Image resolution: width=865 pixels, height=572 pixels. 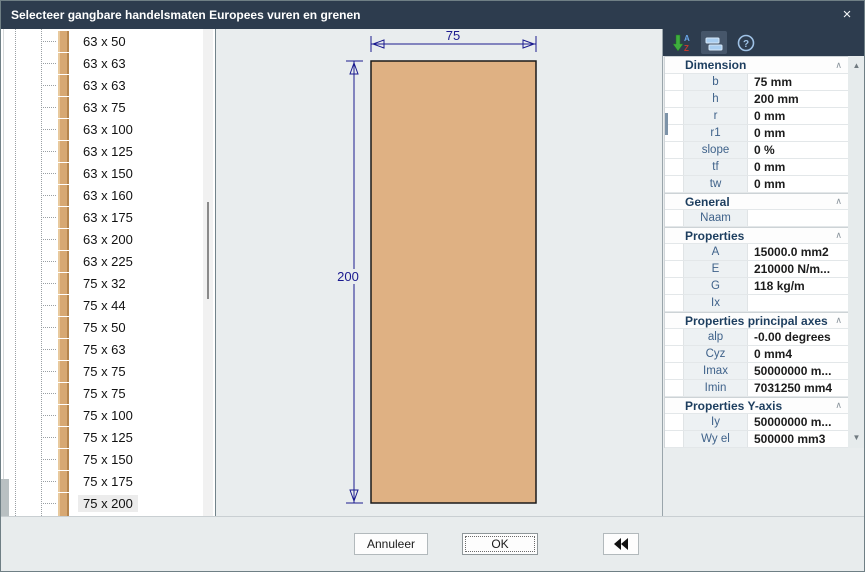 What do you see at coordinates (686, 48) in the screenshot?
I see `svg-text: Z` at bounding box center [686, 48].